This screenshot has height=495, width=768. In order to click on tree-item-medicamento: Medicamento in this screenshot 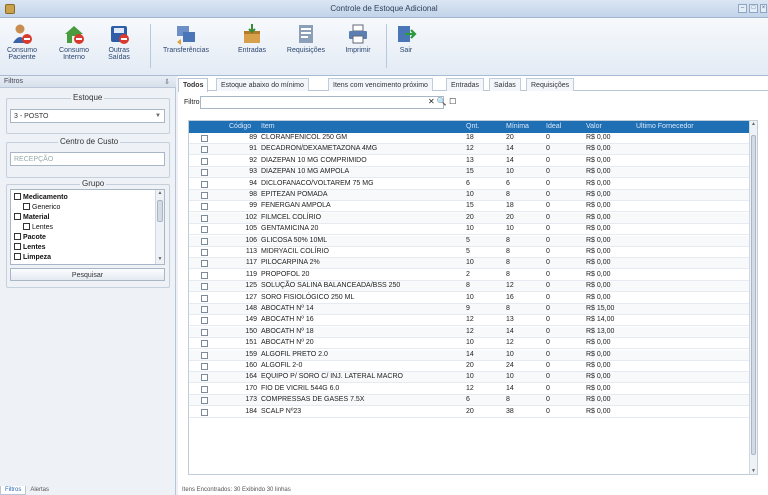, I will do `click(41, 197)`.